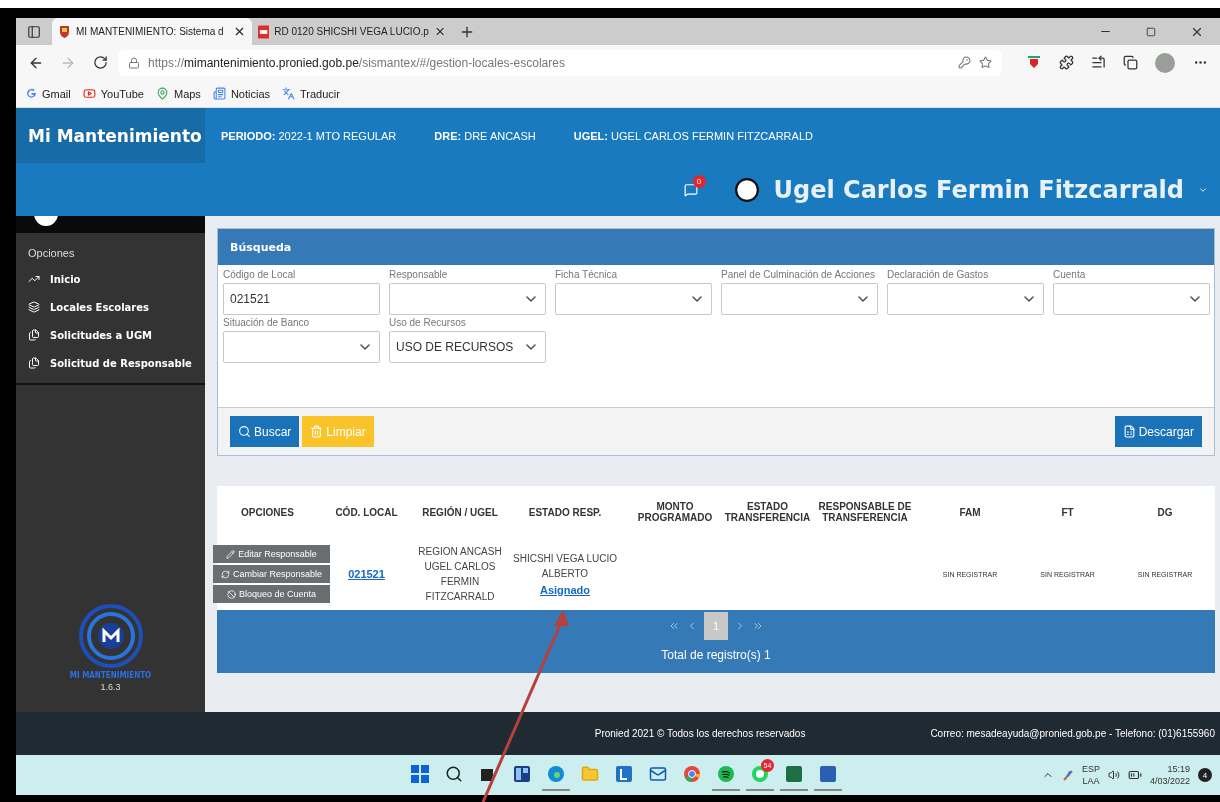  What do you see at coordinates (100, 62) in the screenshot?
I see `reload-icon` at bounding box center [100, 62].